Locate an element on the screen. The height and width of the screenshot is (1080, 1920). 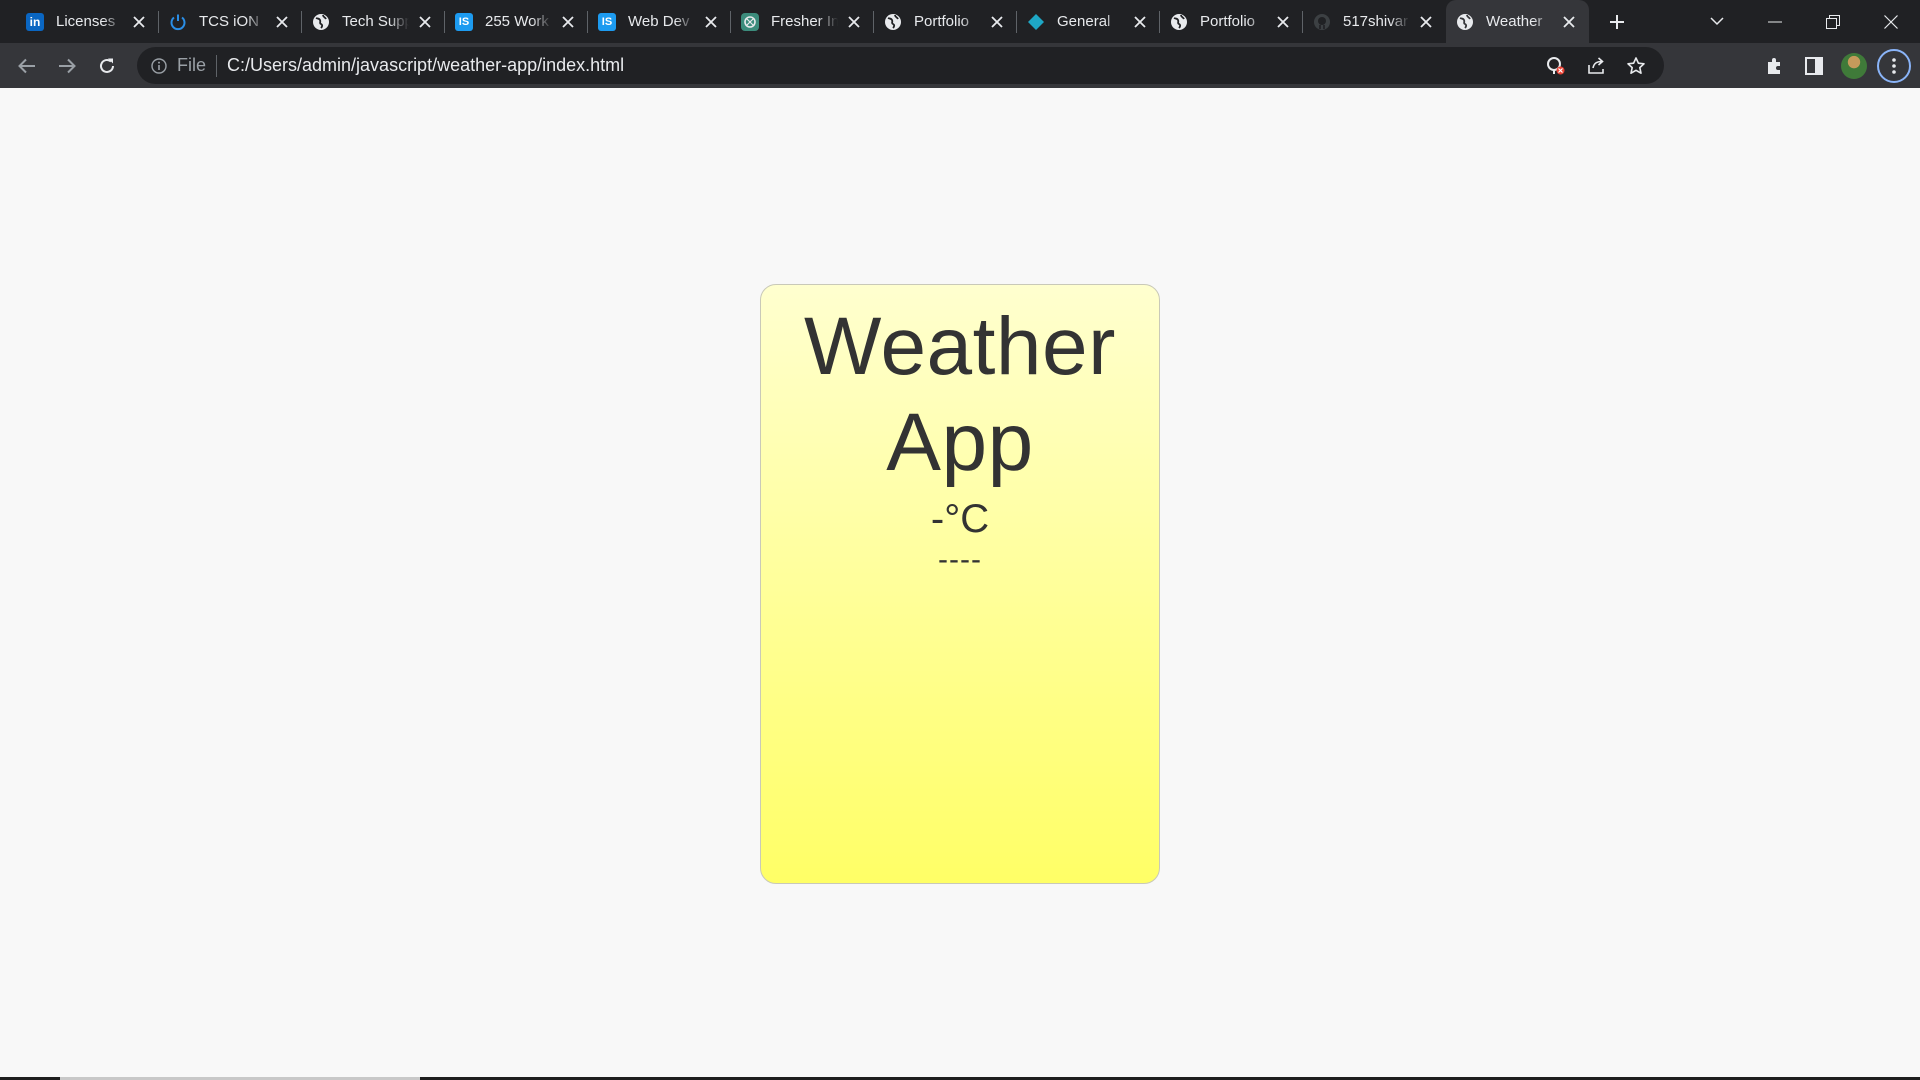
tab-title: Fresher In is located at coordinates (804, 21).